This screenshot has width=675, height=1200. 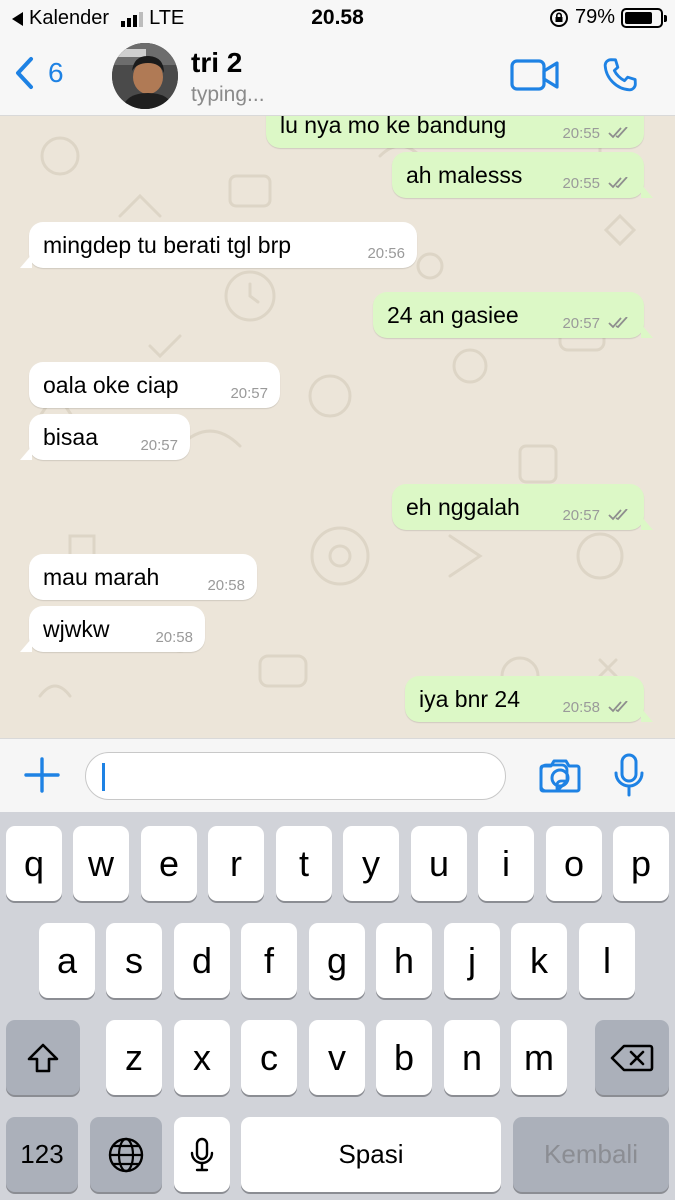 I want to click on key-c: c, so click(x=269, y=1057).